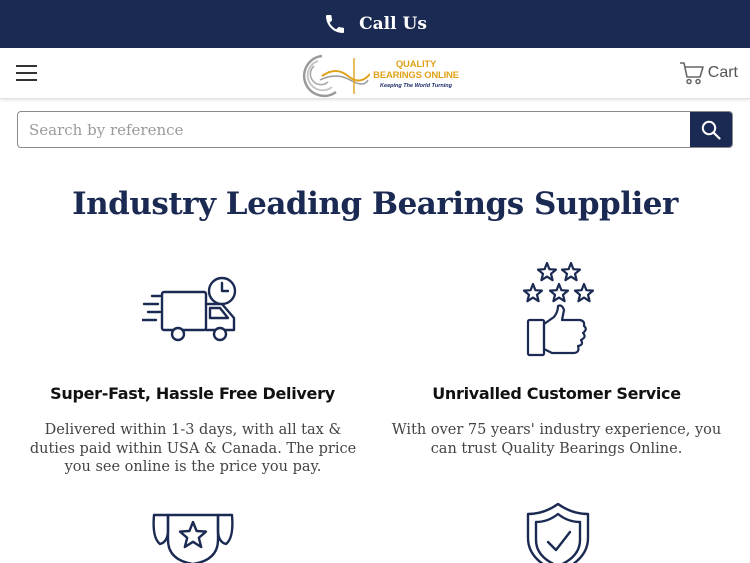  I want to click on call-us-label: Call Us, so click(393, 24).